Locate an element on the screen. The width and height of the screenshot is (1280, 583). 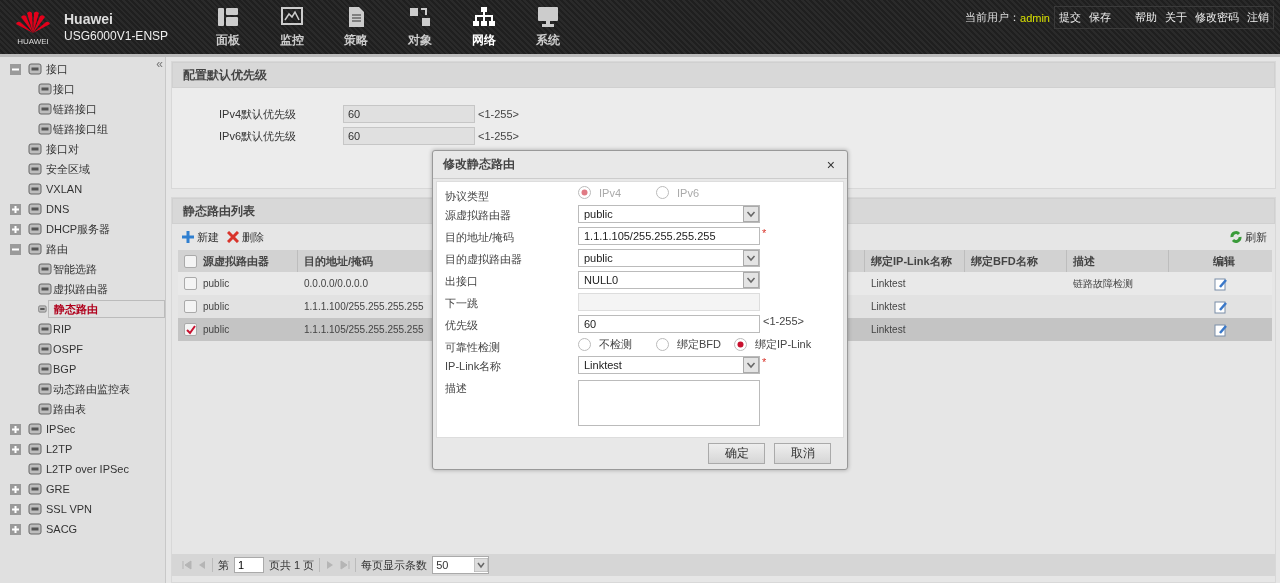
table-cell: 0.0.0.0/0.0.0.0 is located at coordinates (336, 283).